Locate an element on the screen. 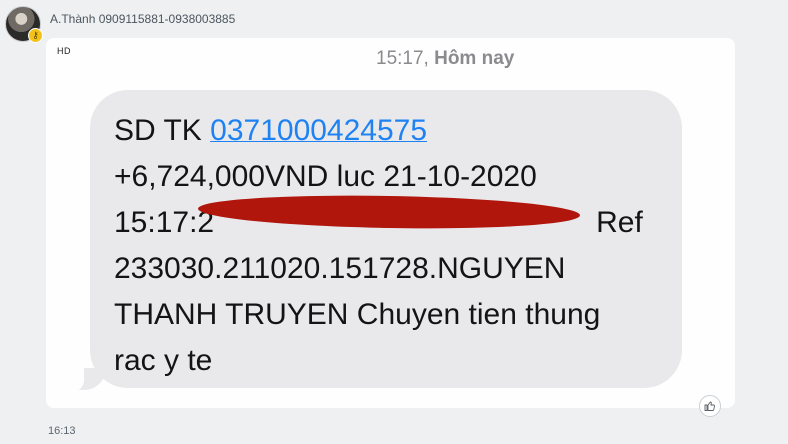  sms-time-header: 15:17, Hôm nay is located at coordinates (445, 59).